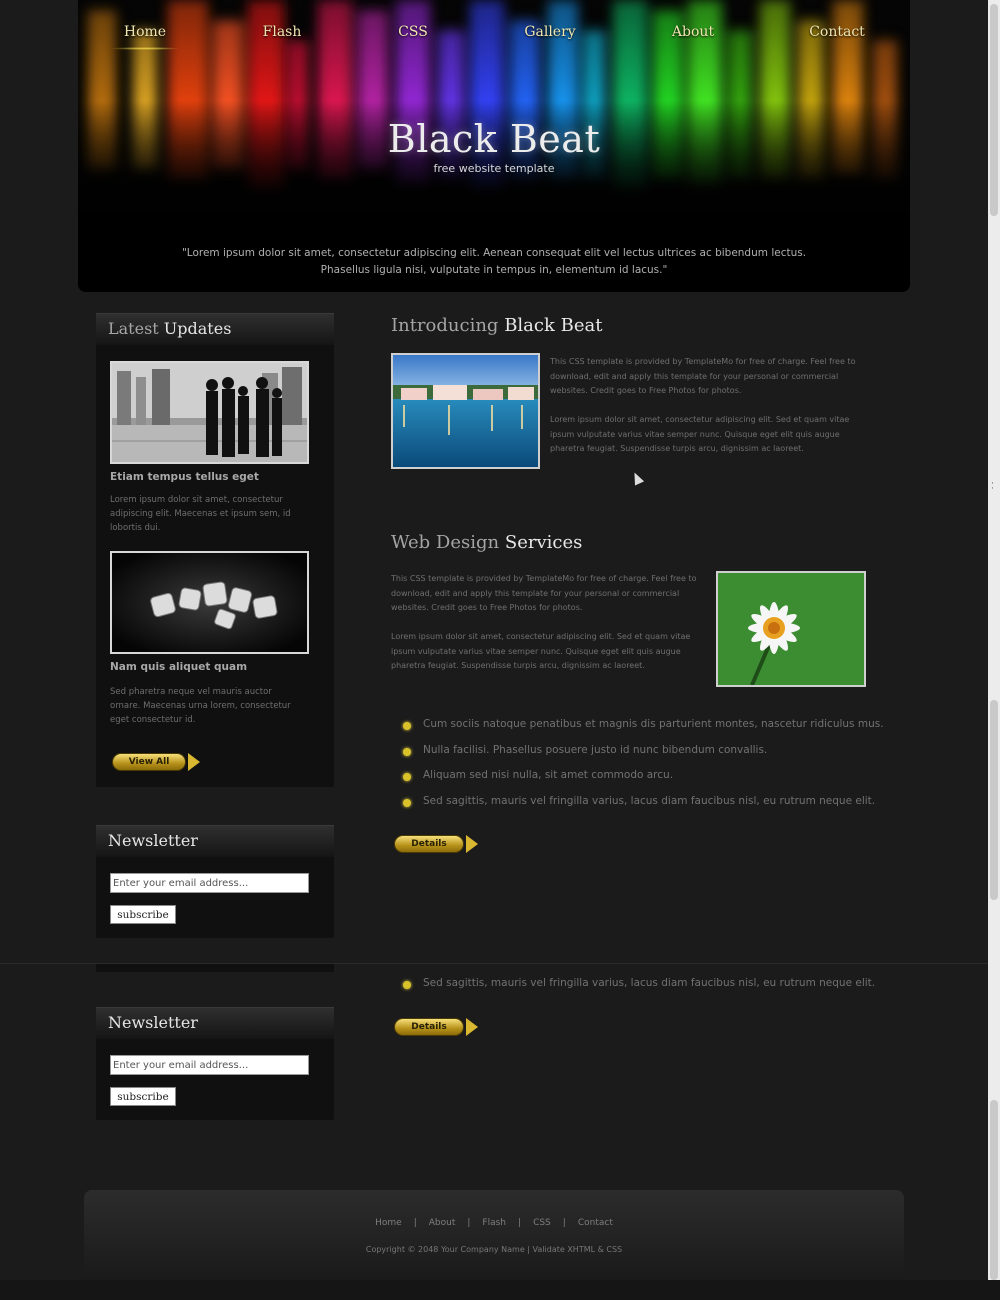  I want to click on footer-link-home: Home, so click(388, 1223).